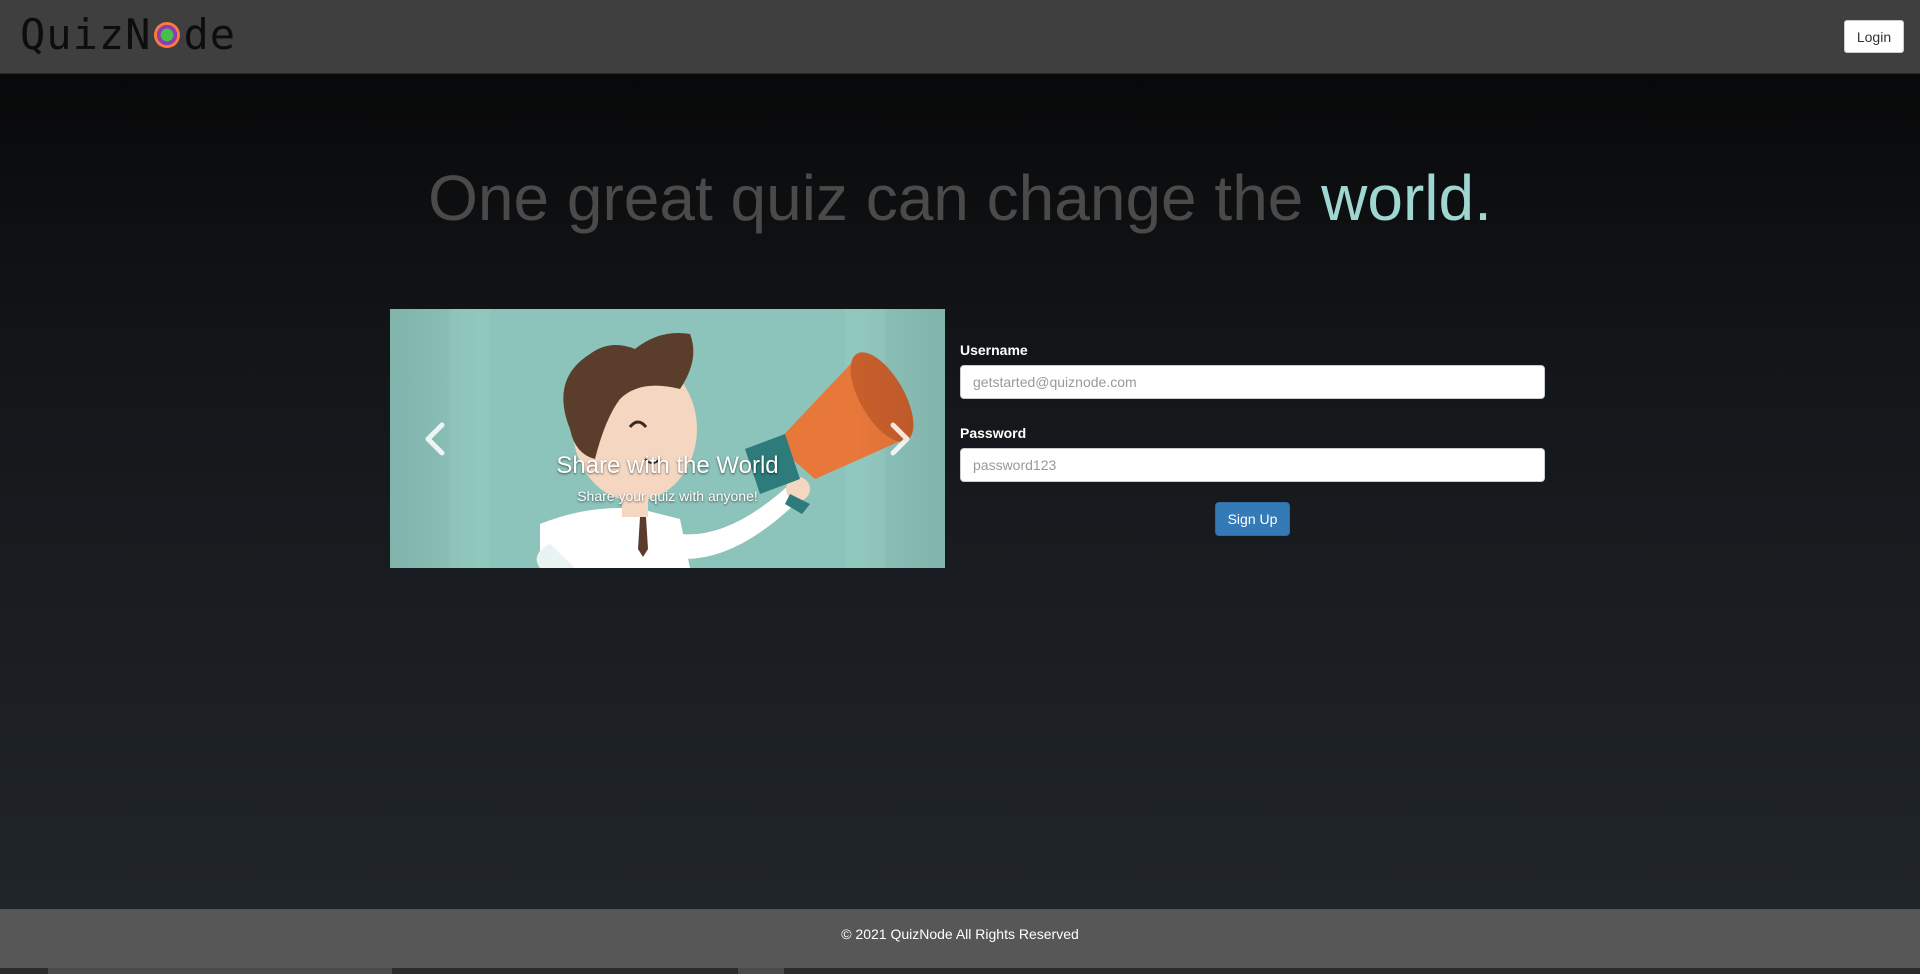  What do you see at coordinates (167, 35) in the screenshot?
I see `logo-ring-icon` at bounding box center [167, 35].